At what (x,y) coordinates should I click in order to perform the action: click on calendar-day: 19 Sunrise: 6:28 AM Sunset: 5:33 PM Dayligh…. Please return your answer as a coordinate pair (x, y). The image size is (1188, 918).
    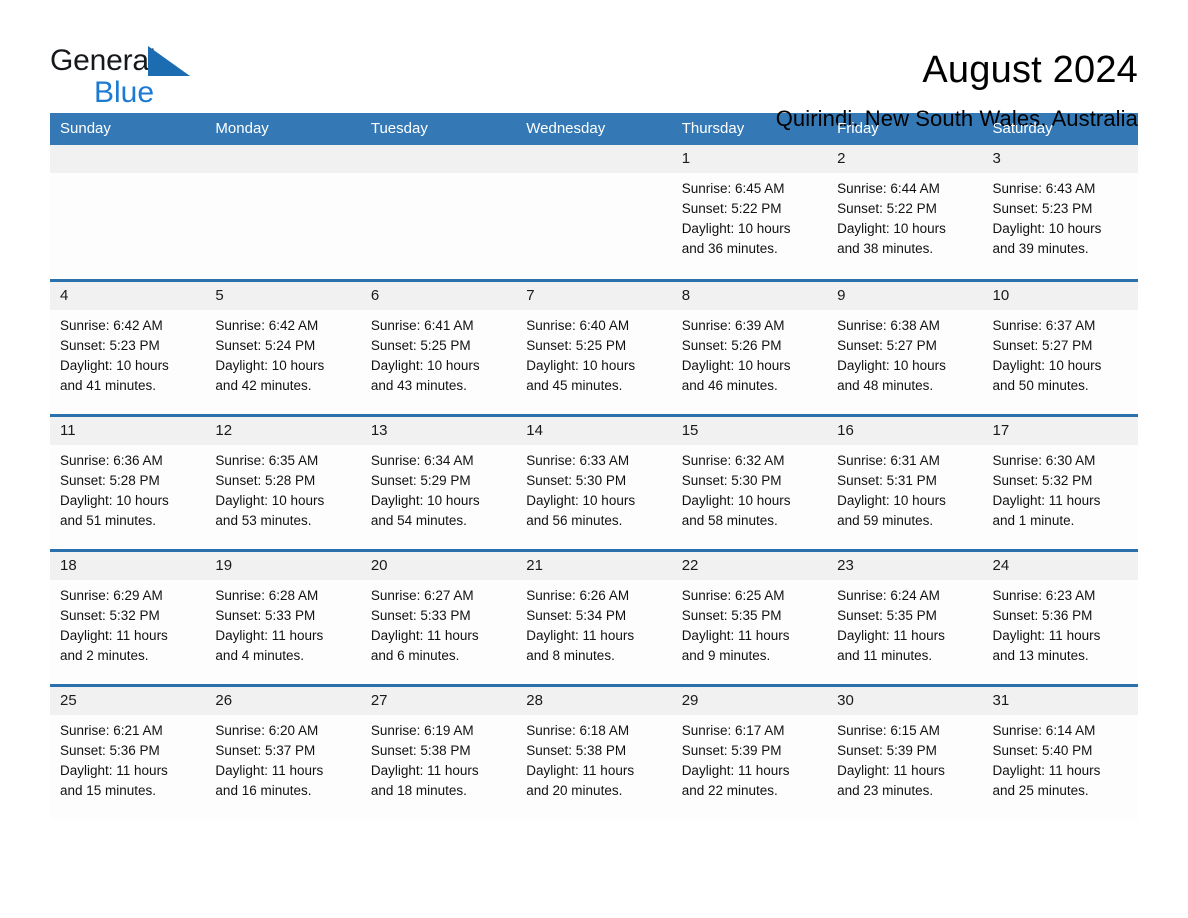
    Looking at the image, I should click on (283, 617).